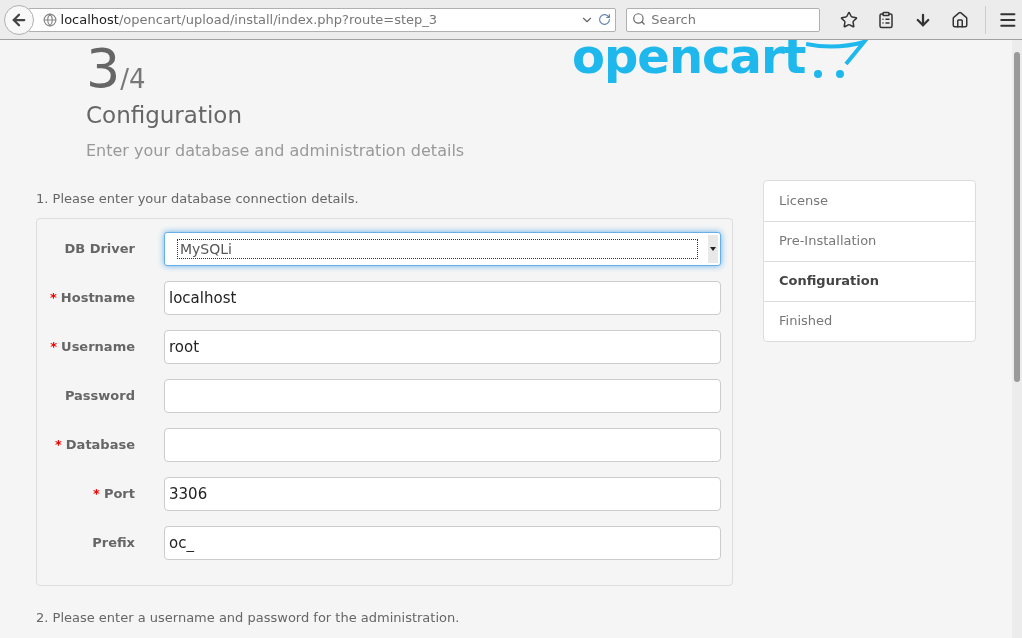  Describe the element at coordinates (442, 298) in the screenshot. I see `text-input: localhost` at that location.